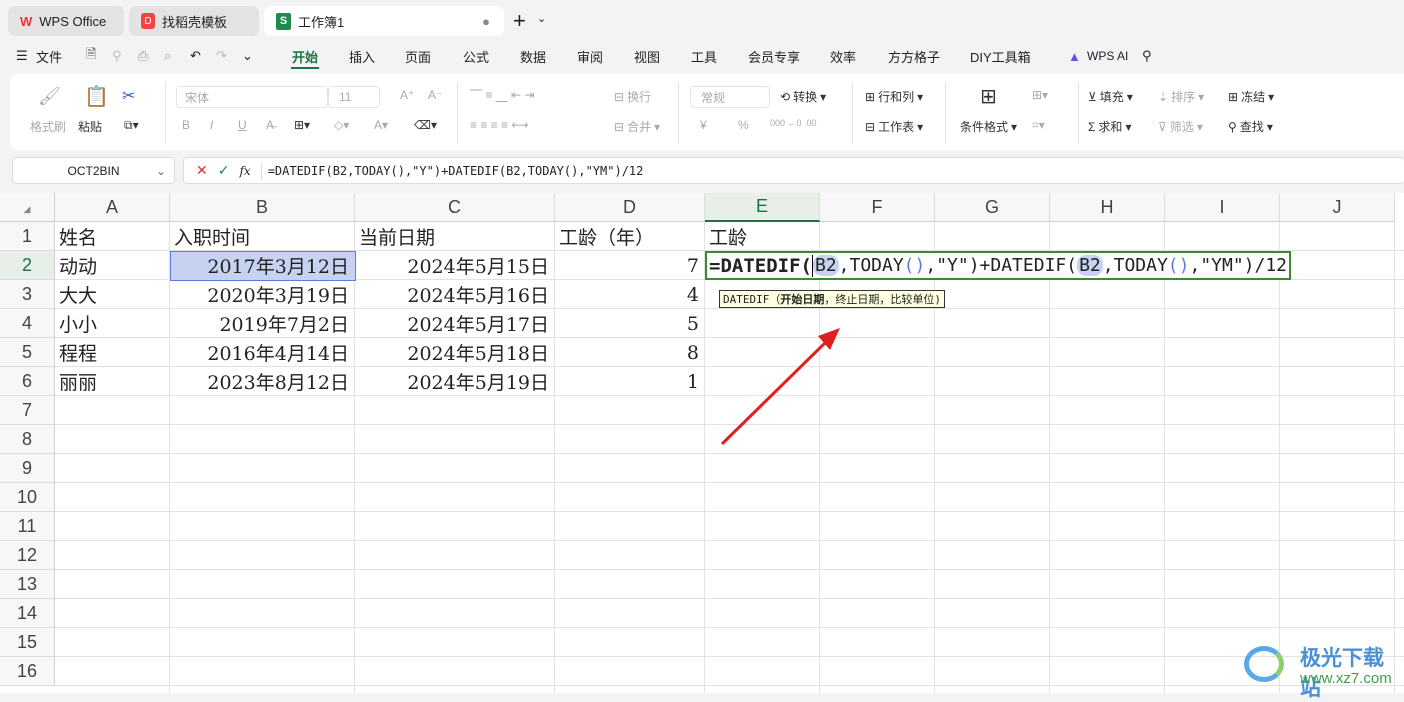  What do you see at coordinates (454, 265) in the screenshot?
I see `table-cell: 2024年5月15日` at bounding box center [454, 265].